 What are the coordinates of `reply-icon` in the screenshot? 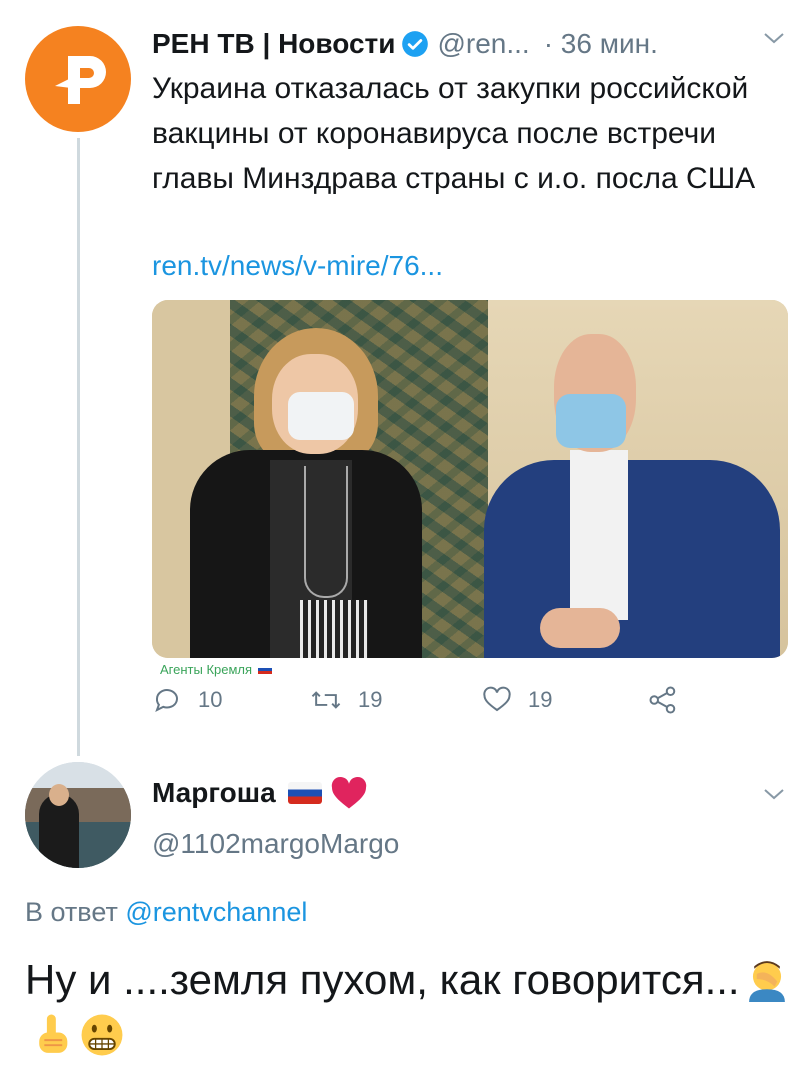 It's located at (166, 701).